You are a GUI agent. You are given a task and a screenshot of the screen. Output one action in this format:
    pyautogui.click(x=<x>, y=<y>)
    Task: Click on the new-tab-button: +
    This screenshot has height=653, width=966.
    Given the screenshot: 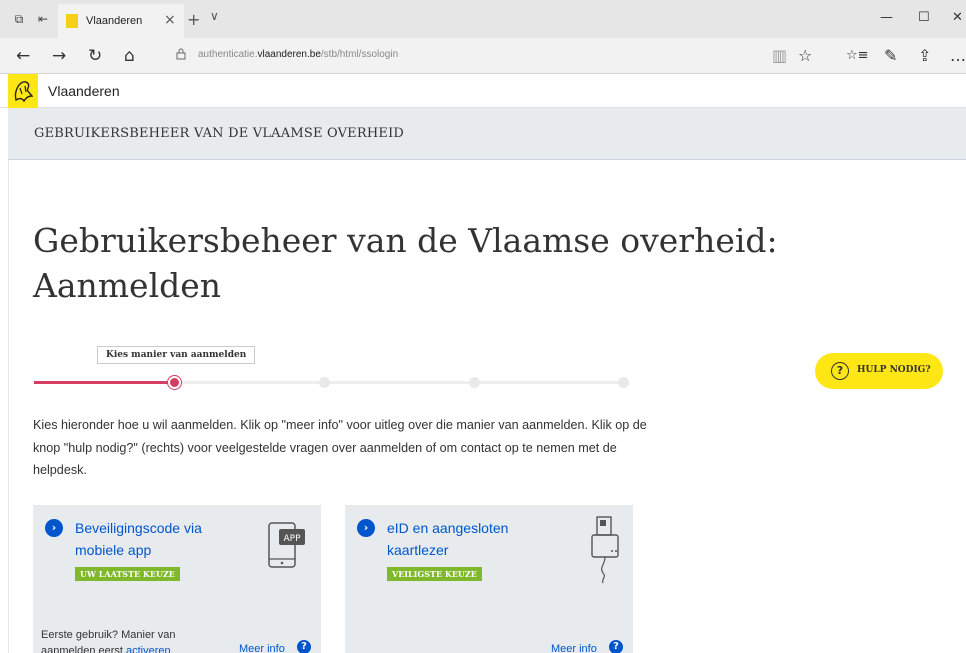 What is the action you would take?
    pyautogui.click(x=193, y=19)
    